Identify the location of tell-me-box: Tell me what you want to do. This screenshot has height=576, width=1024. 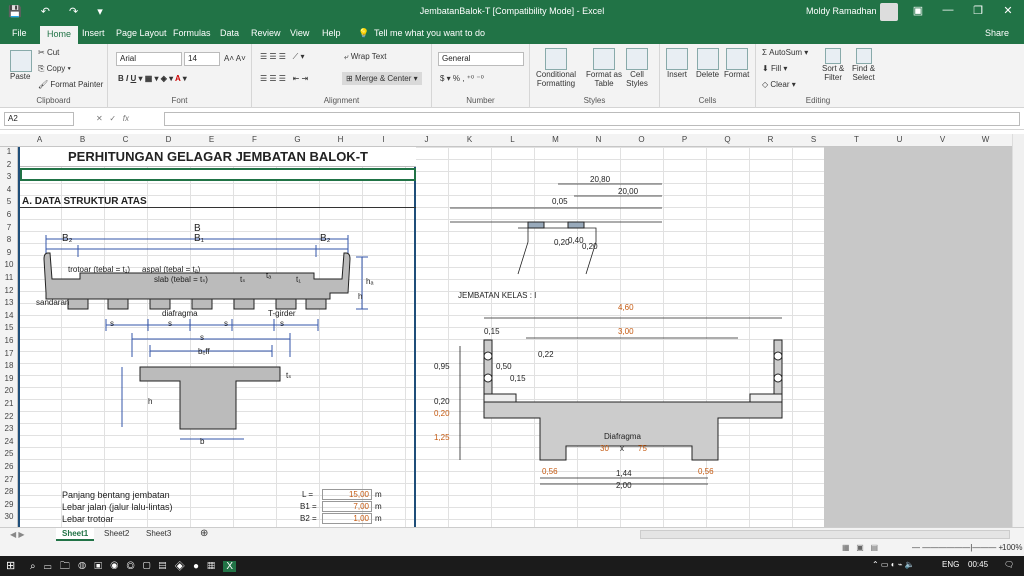
(429, 33).